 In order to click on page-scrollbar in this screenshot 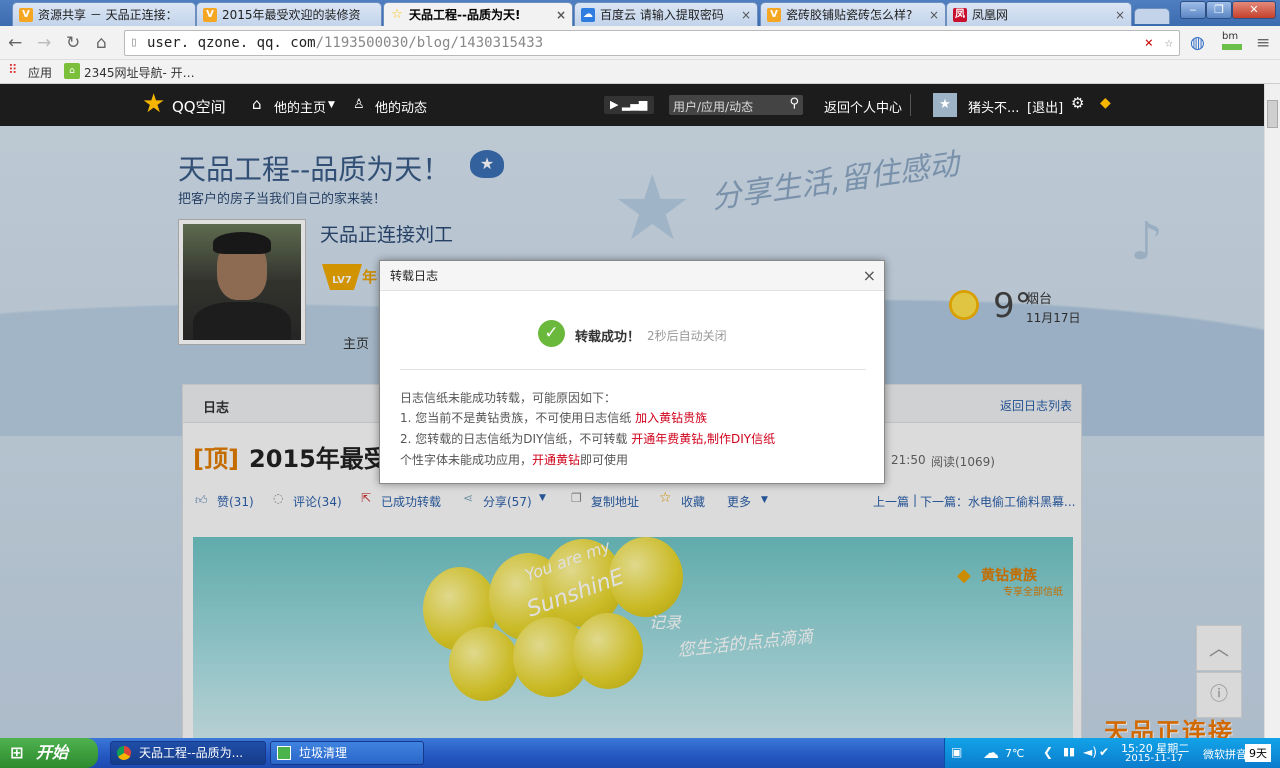, I will do `click(1272, 411)`.